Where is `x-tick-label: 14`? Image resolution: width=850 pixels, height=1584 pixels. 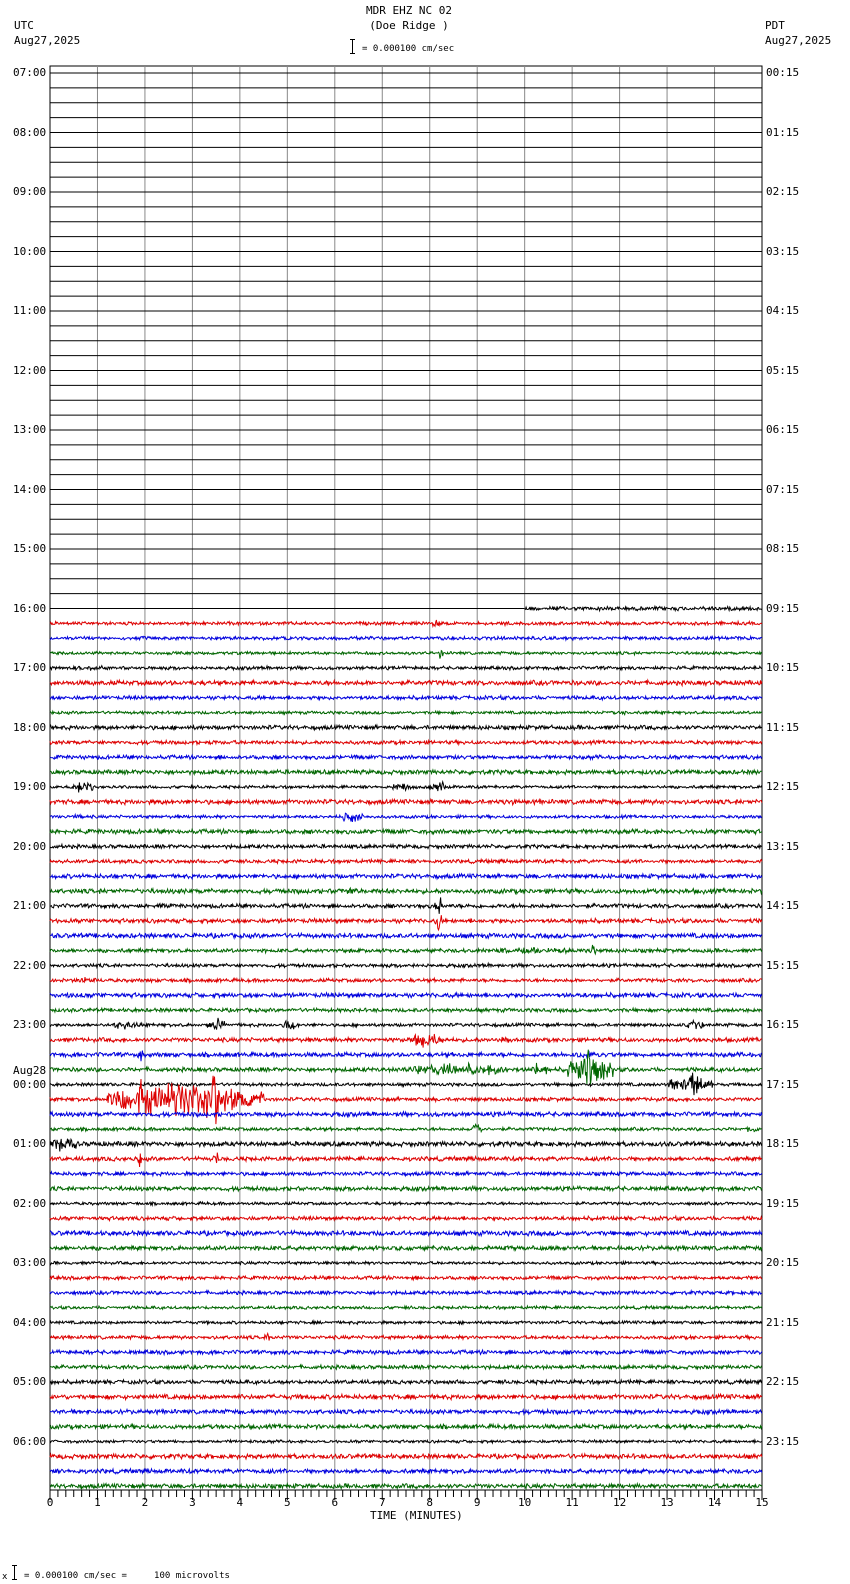 x-tick-label: 14 is located at coordinates (714, 1502).